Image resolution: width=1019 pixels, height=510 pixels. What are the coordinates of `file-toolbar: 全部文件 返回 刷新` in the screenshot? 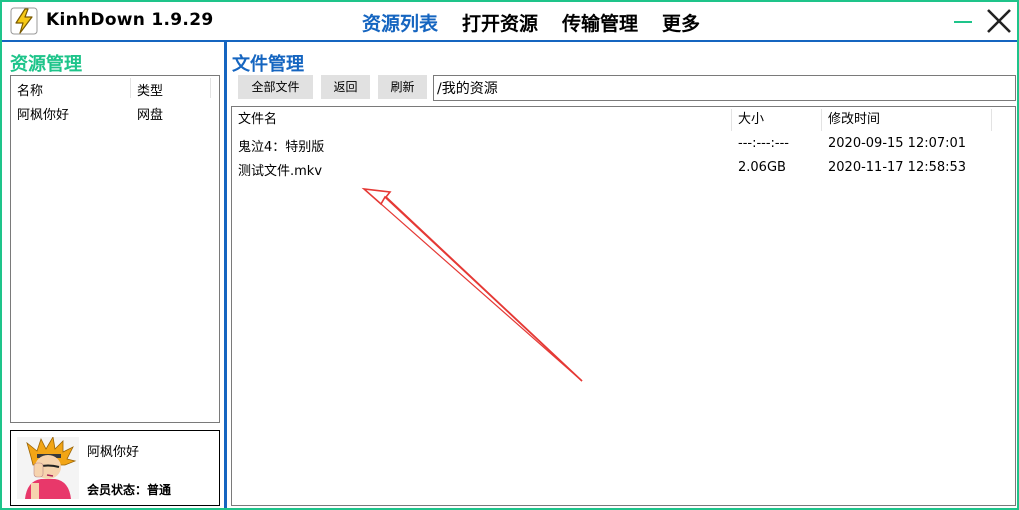 It's located at (332, 87).